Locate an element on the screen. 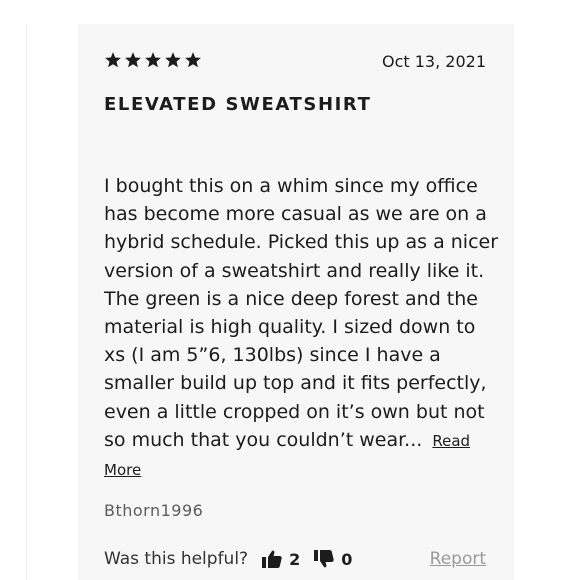 This screenshot has height=580, width=580. downvote-button: 0 is located at coordinates (333, 559).